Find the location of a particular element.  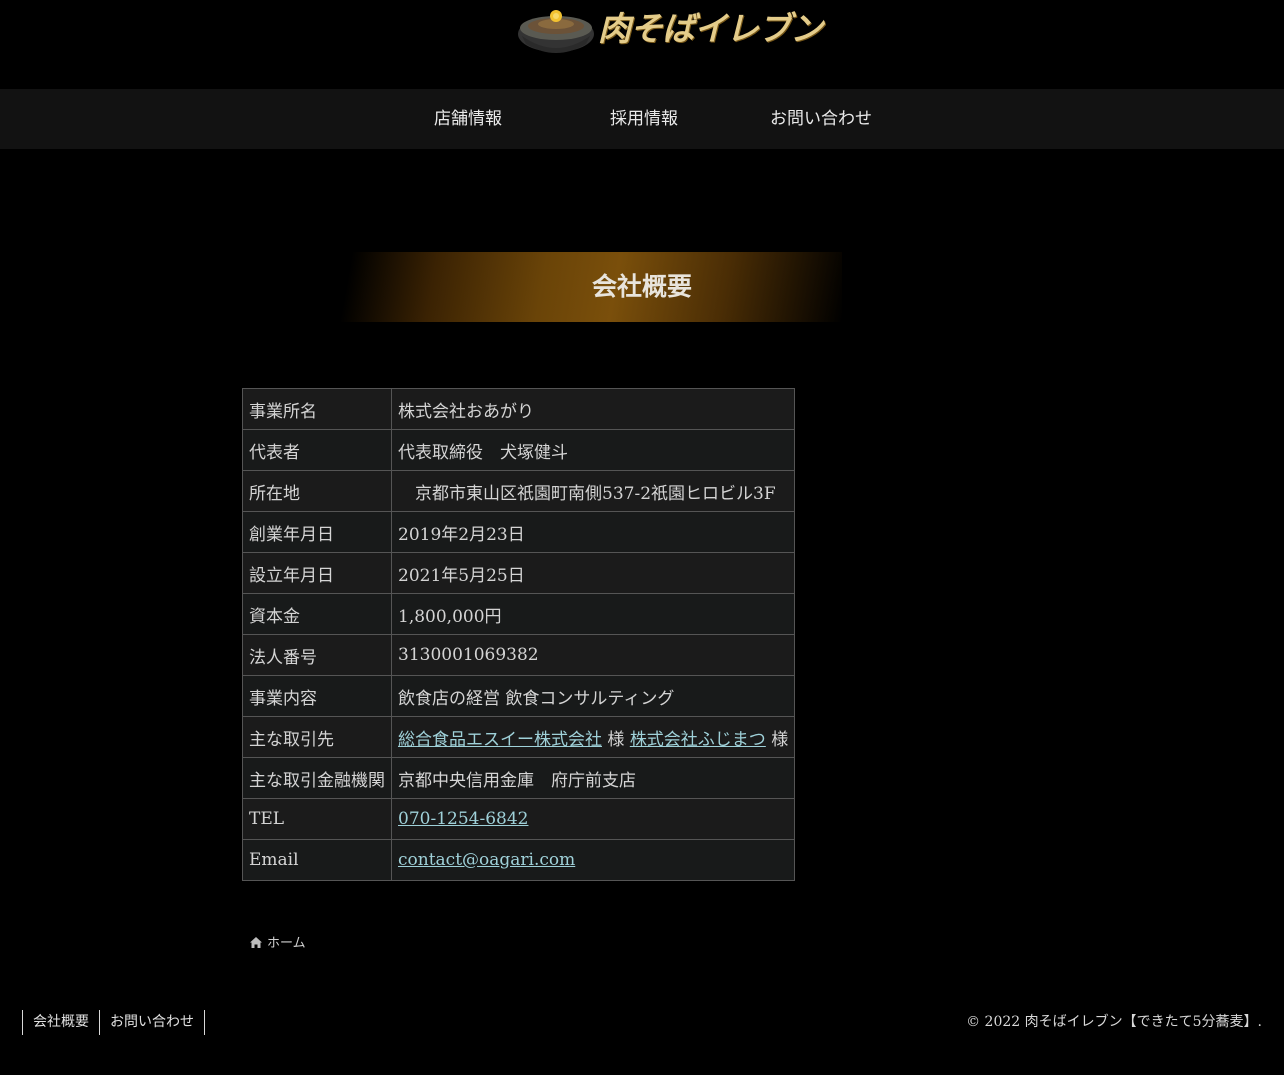

row-label: 資本金 is located at coordinates (317, 614).